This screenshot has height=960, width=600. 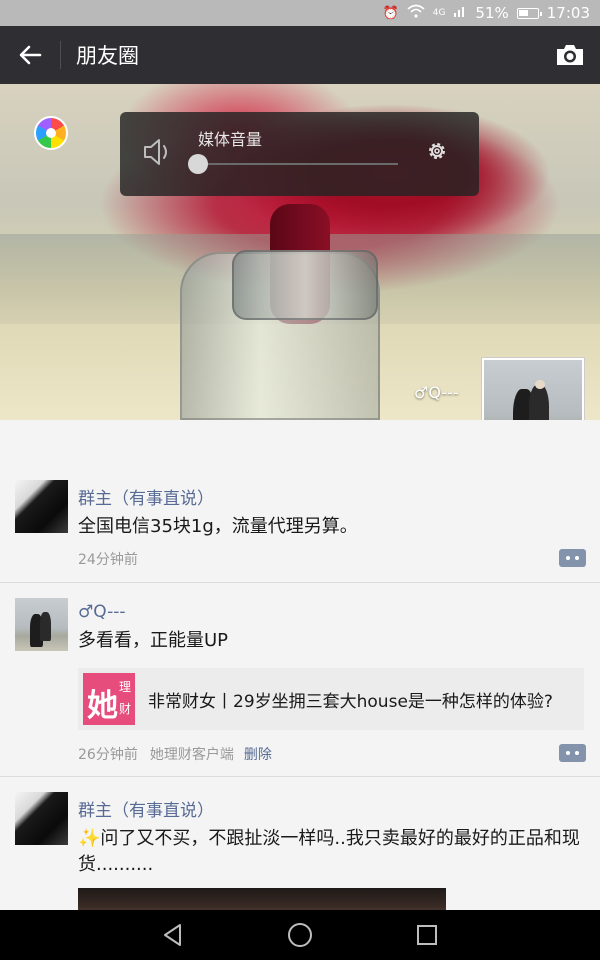 I want to click on post-source: 她理财客户端, so click(x=192, y=755).